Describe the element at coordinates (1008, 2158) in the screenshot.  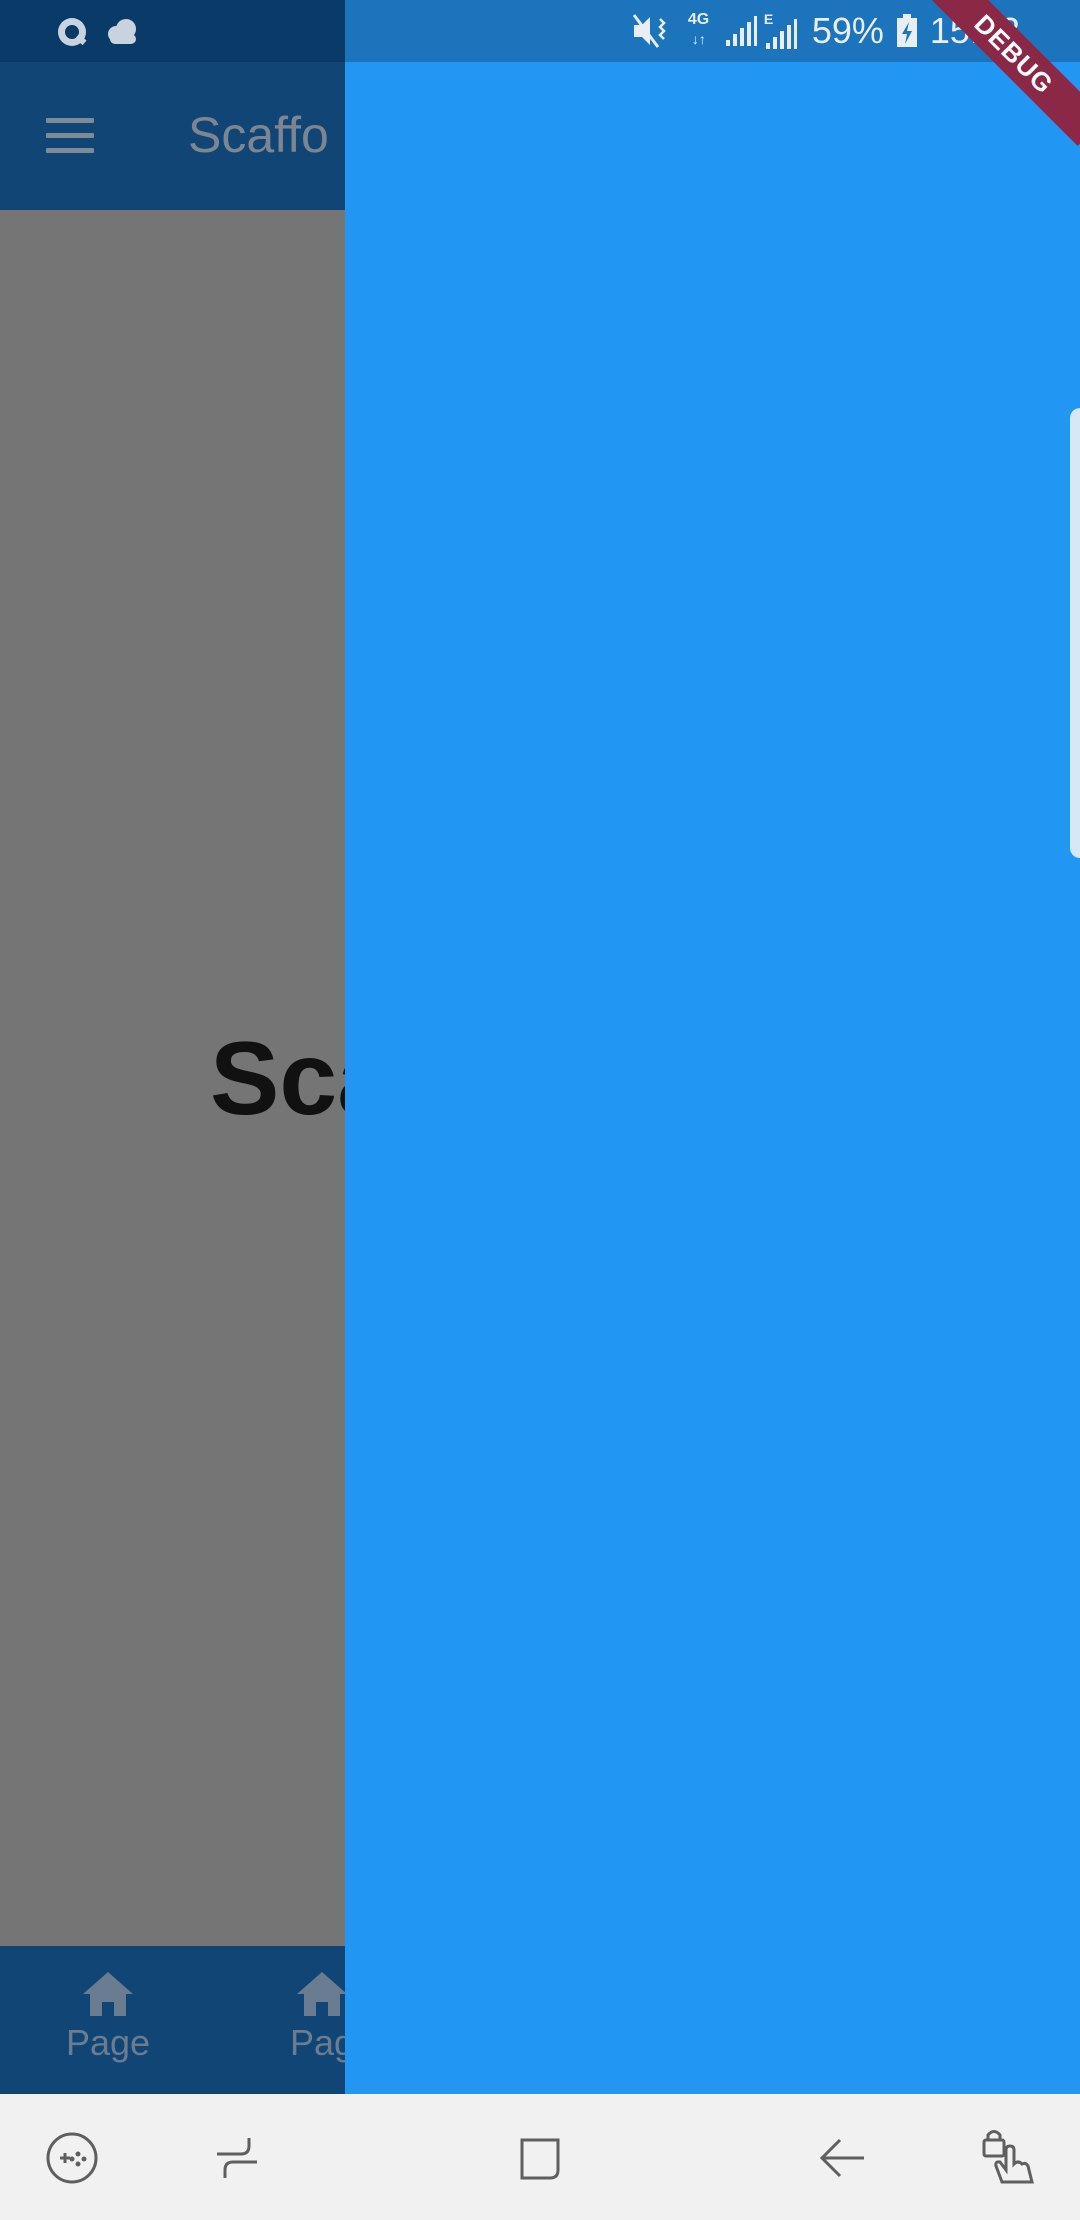
I see `touch-lock-icon` at that location.